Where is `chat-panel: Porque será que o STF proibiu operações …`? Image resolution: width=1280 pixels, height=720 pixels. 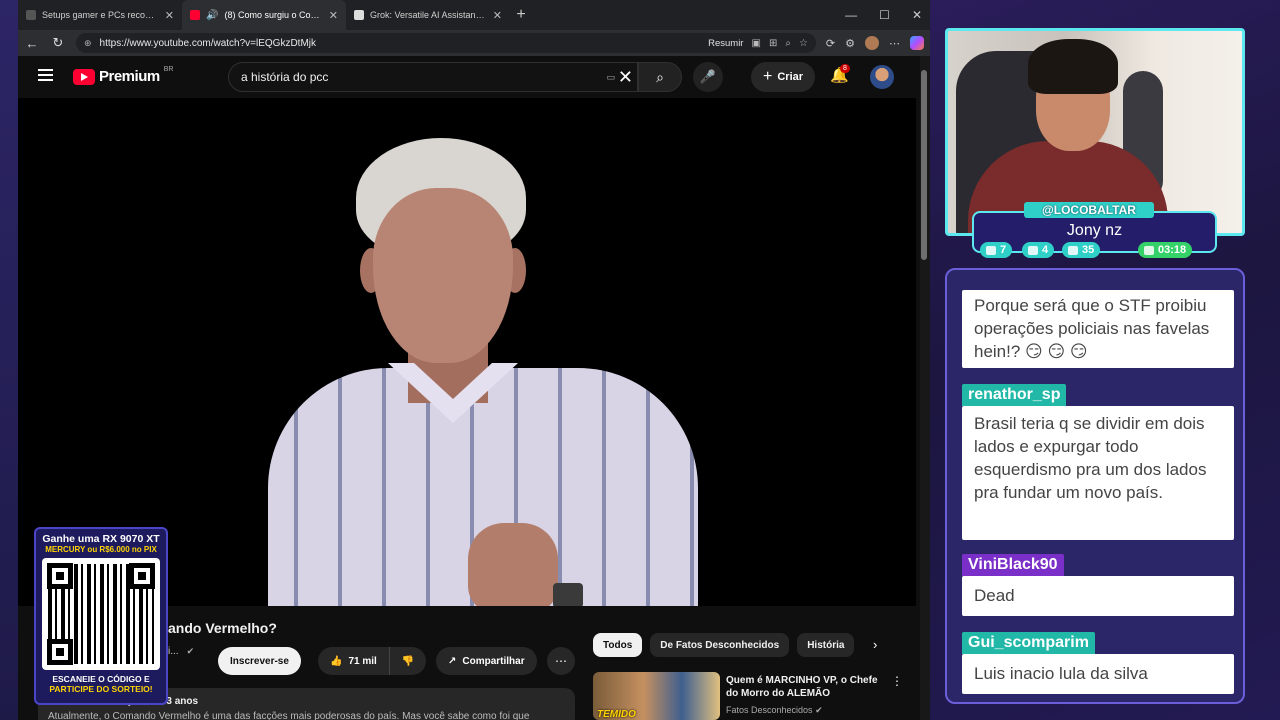
chat-panel: Porque será que o STF proibiu operações … is located at coordinates (1095, 486).